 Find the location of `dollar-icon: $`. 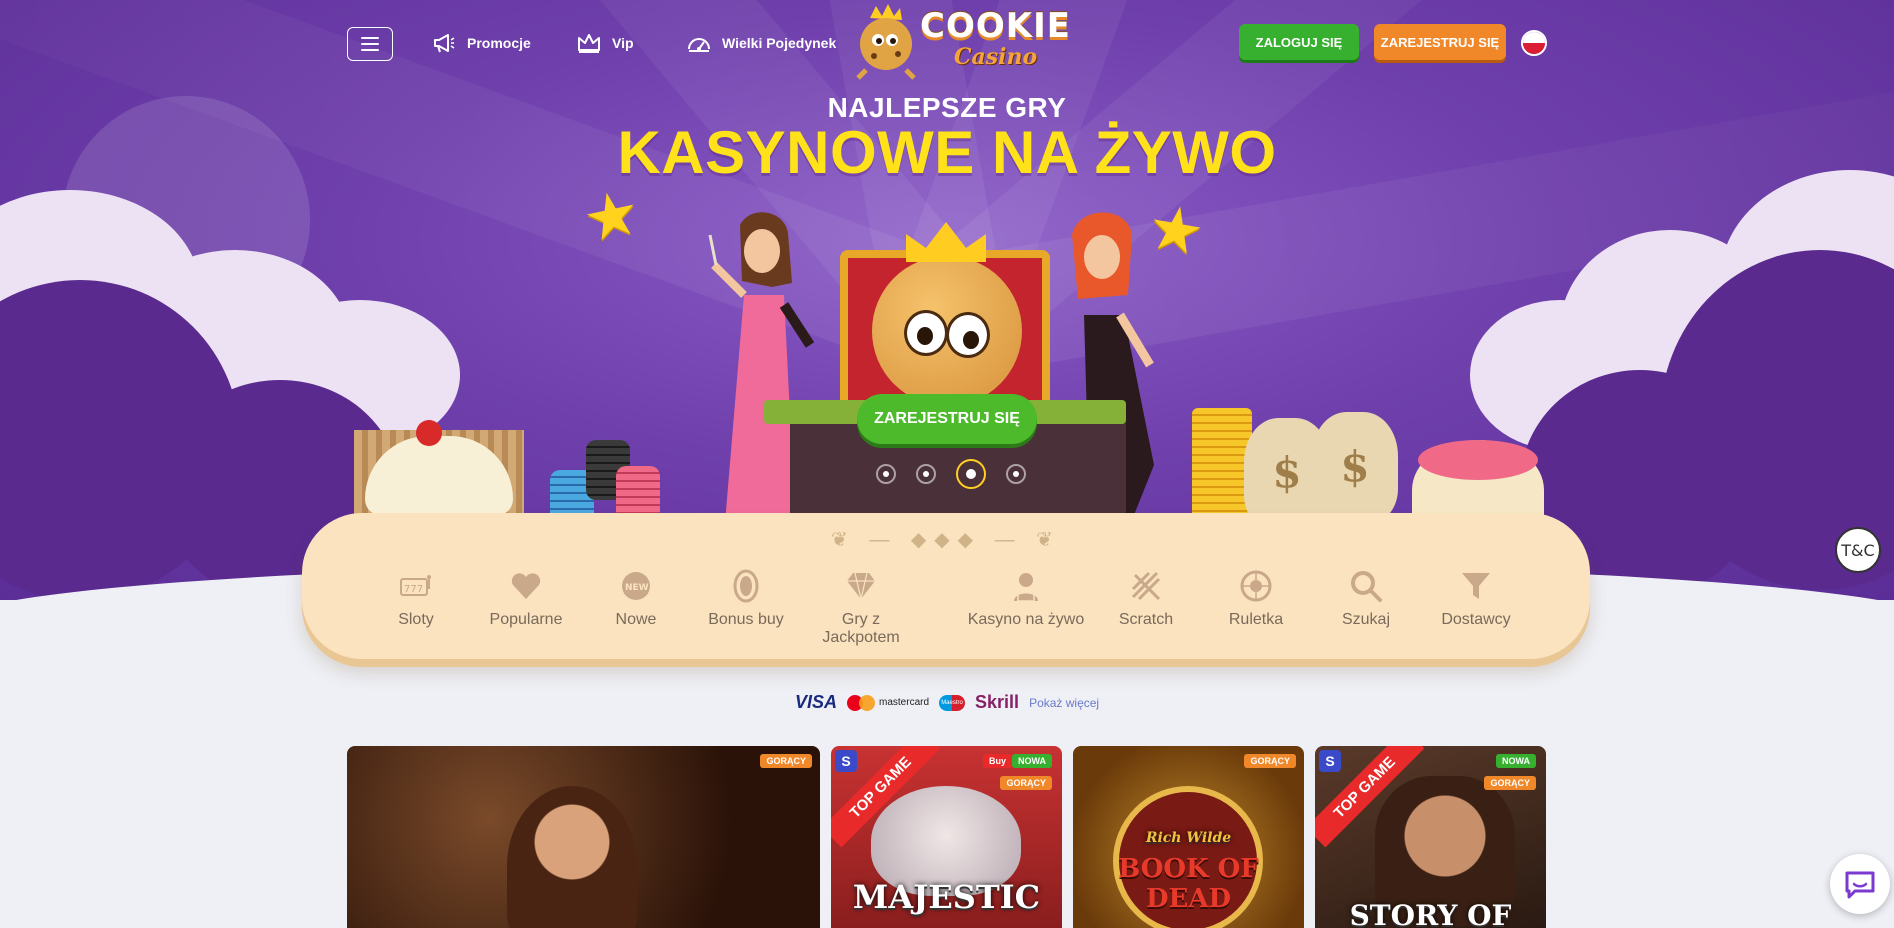

dollar-icon: $ is located at coordinates (1355, 466).